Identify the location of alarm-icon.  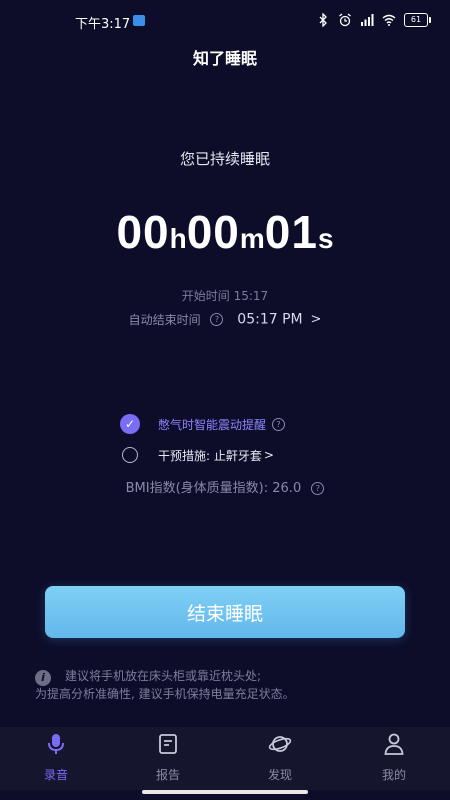
(345, 20).